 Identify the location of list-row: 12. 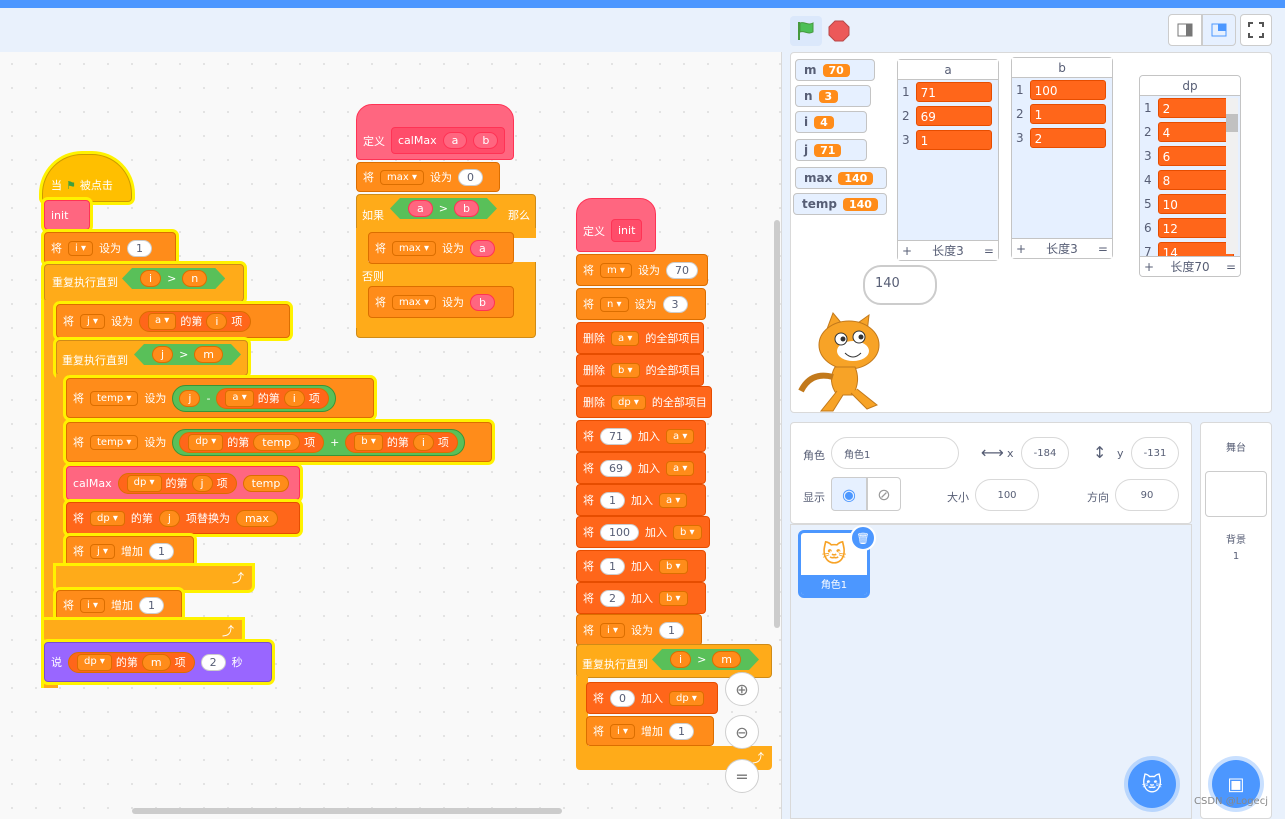
(1190, 108).